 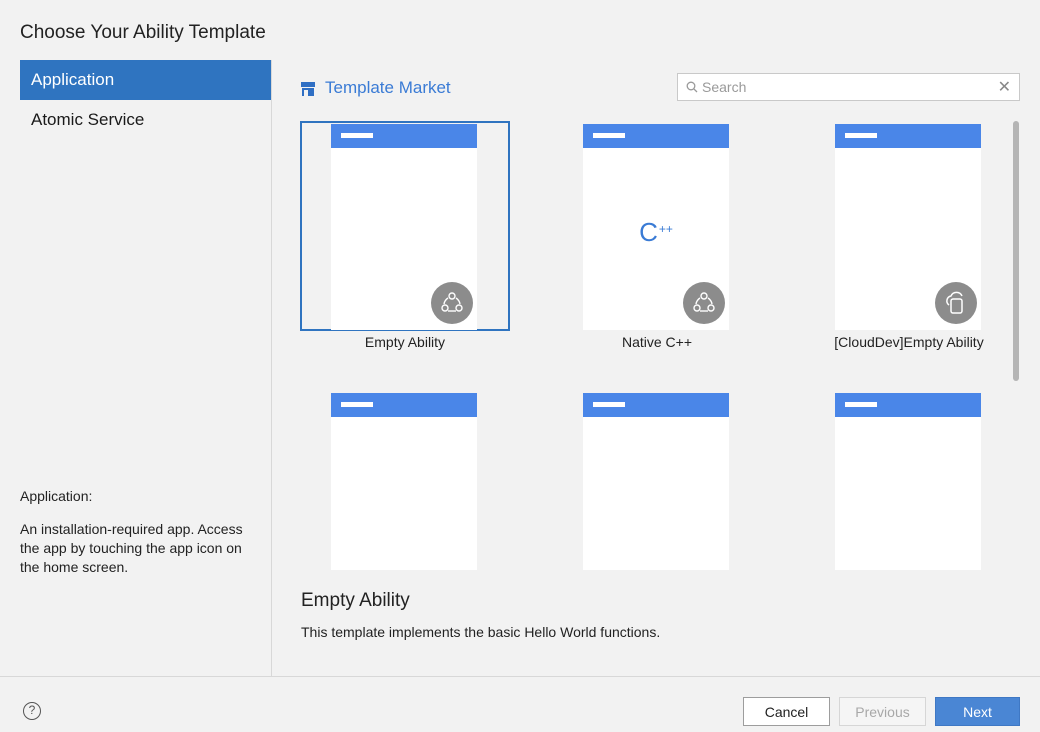 What do you see at coordinates (56, 496) in the screenshot?
I see `description-title: Application:` at bounding box center [56, 496].